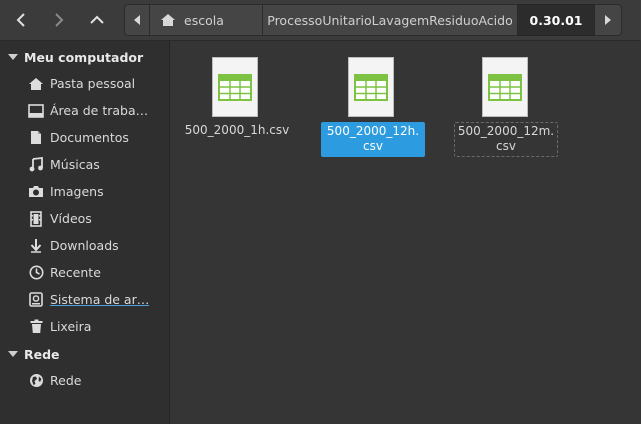  What do you see at coordinates (89, 137) in the screenshot?
I see `sidebar-item-label: Documentos` at bounding box center [89, 137].